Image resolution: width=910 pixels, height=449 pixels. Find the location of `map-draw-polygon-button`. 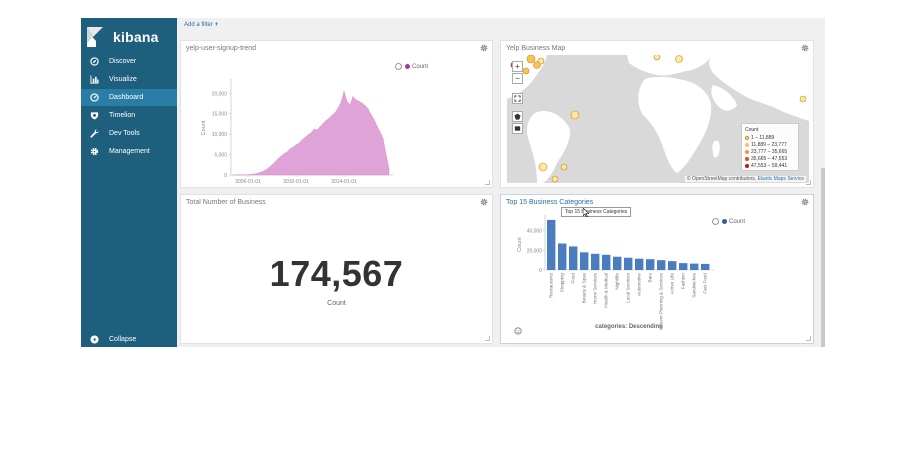

map-draw-polygon-button is located at coordinates (517, 116).